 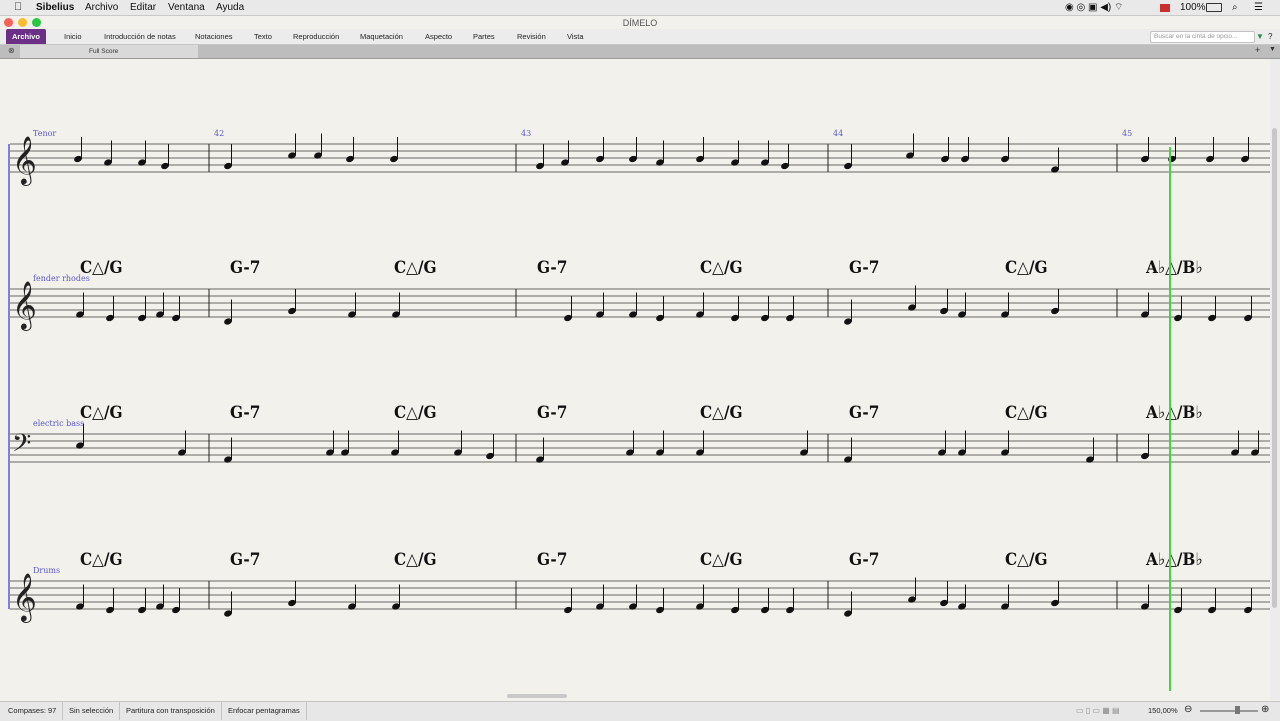 I want to click on instrument-name: Drums, so click(x=46, y=570).